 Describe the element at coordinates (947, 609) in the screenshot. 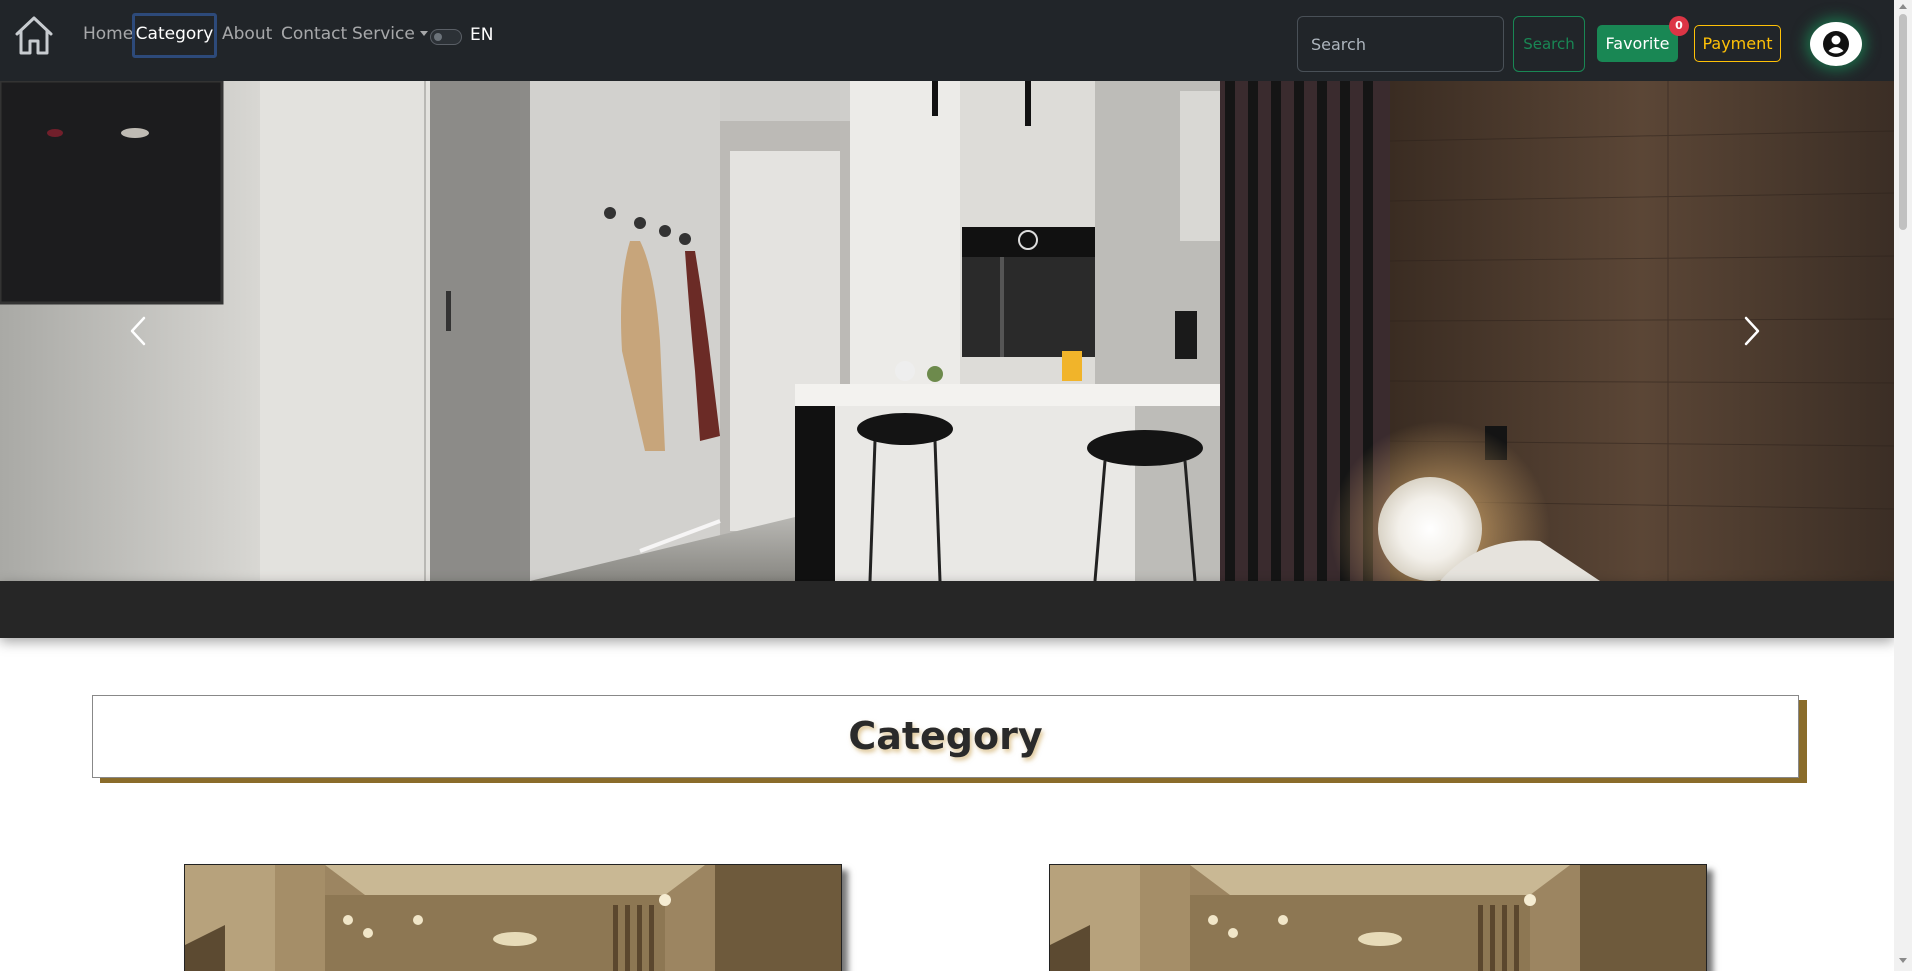

I see `hero-caption-bar` at that location.